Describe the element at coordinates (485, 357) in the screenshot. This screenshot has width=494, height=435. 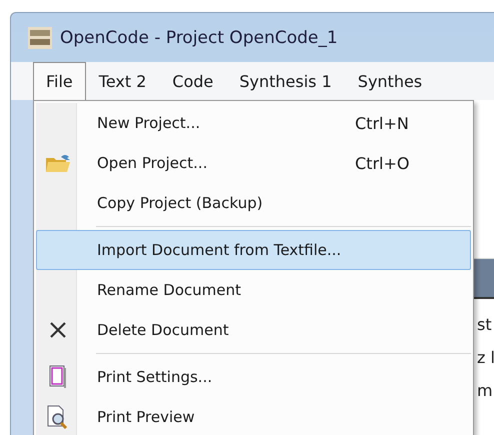
I see `text-fragment: z l` at that location.